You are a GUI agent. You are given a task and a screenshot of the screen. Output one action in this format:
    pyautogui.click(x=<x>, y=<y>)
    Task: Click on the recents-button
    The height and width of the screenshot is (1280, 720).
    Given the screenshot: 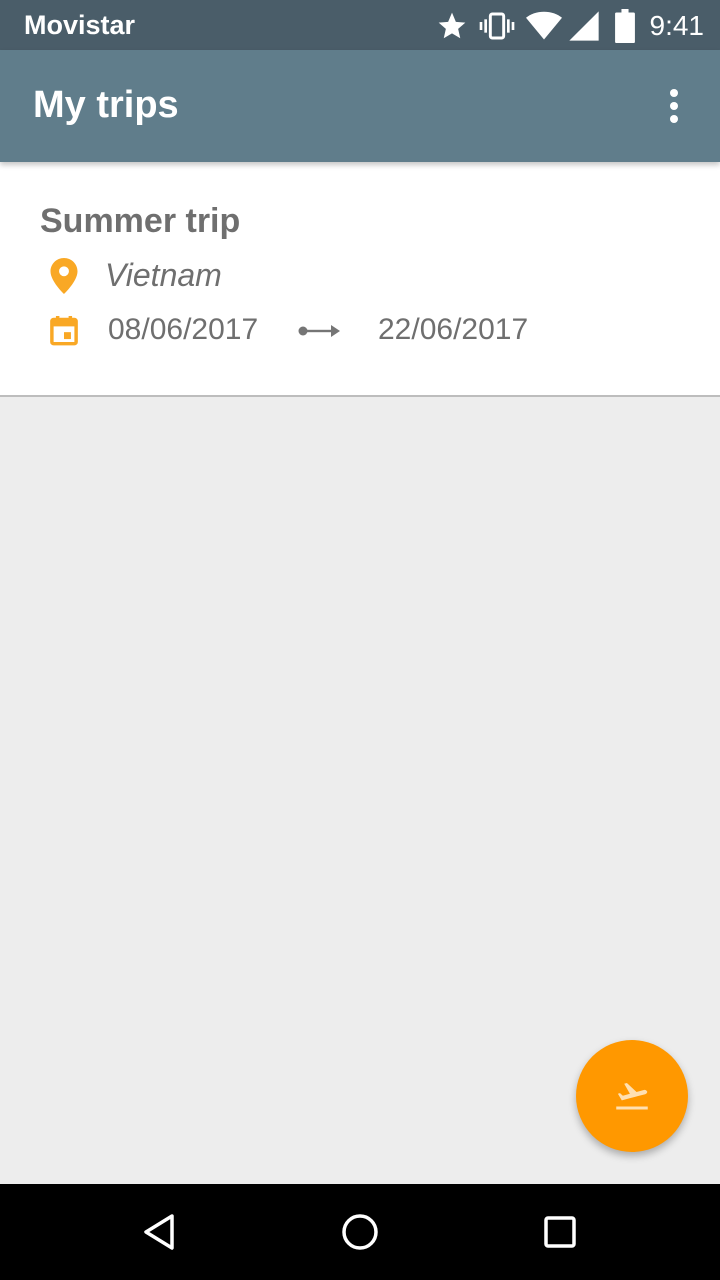 What is the action you would take?
    pyautogui.click(x=560, y=1232)
    